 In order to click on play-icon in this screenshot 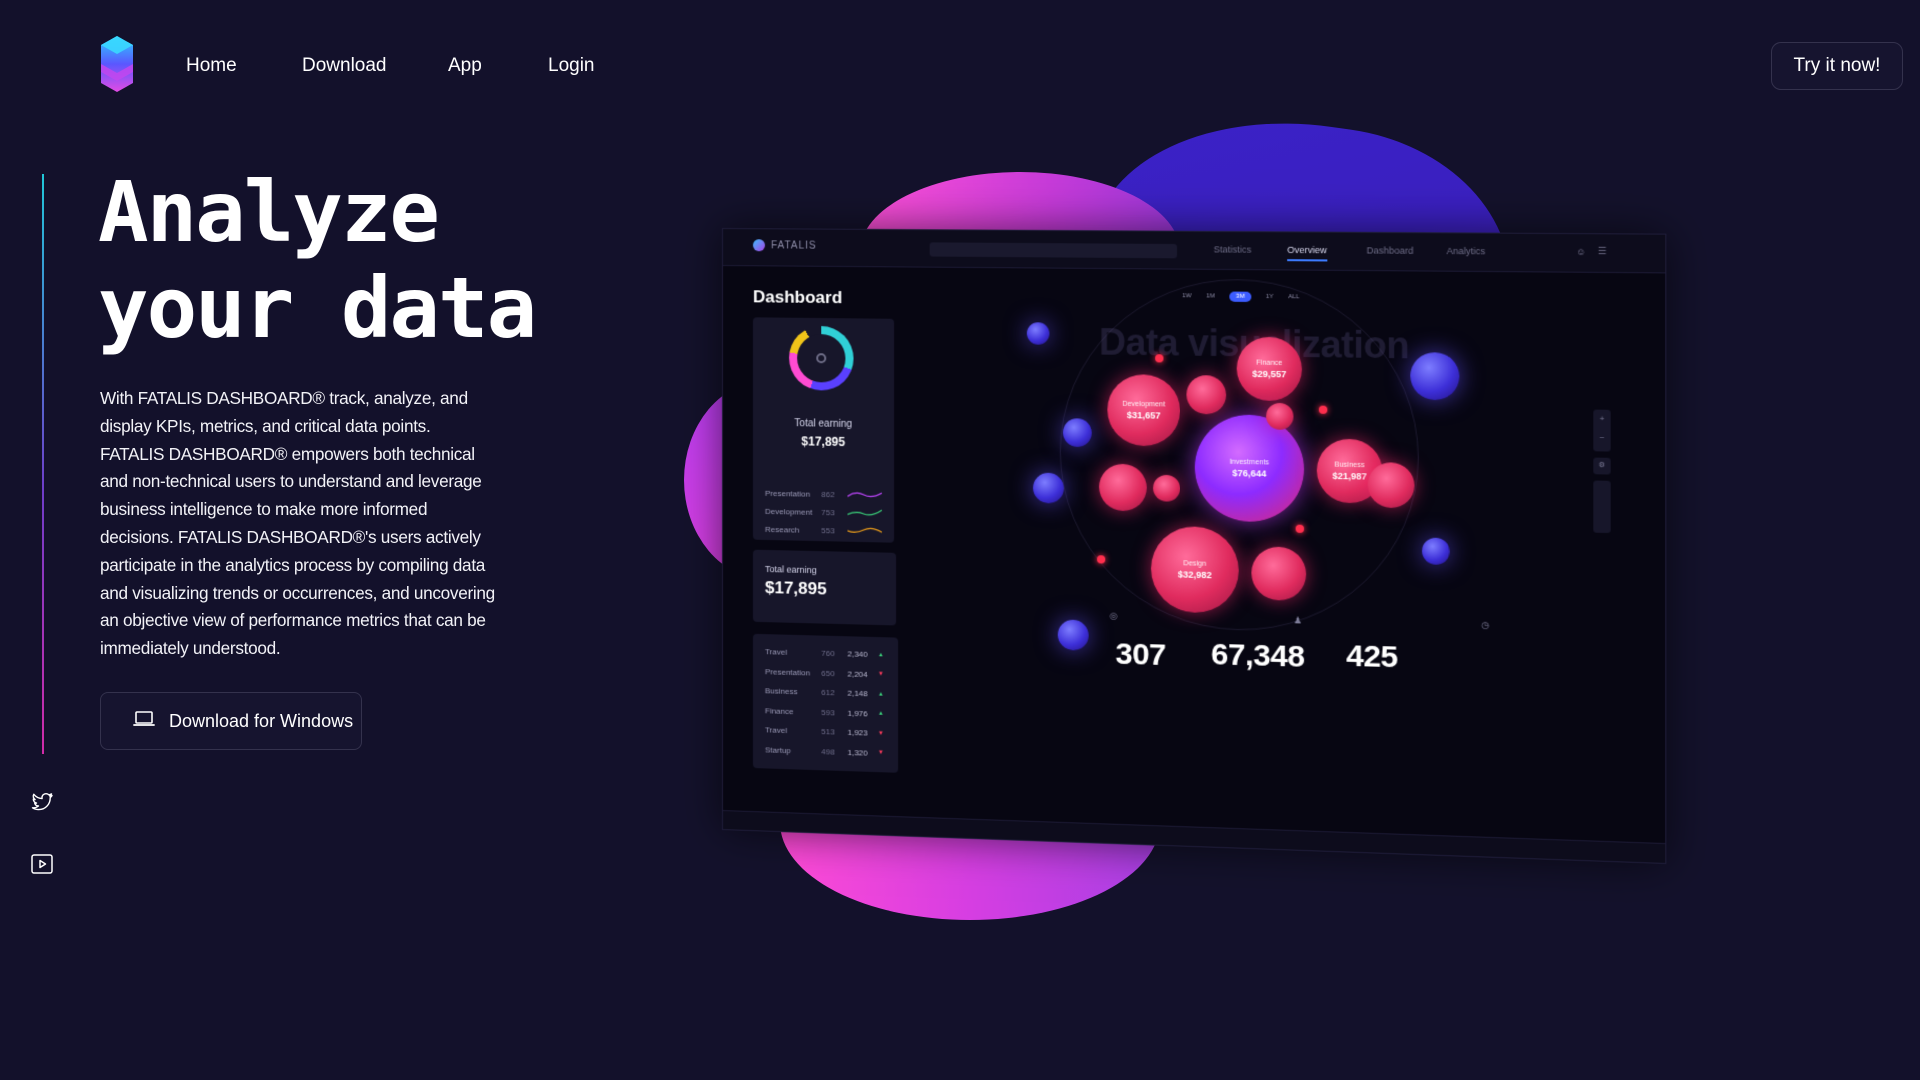, I will do `click(42, 864)`.